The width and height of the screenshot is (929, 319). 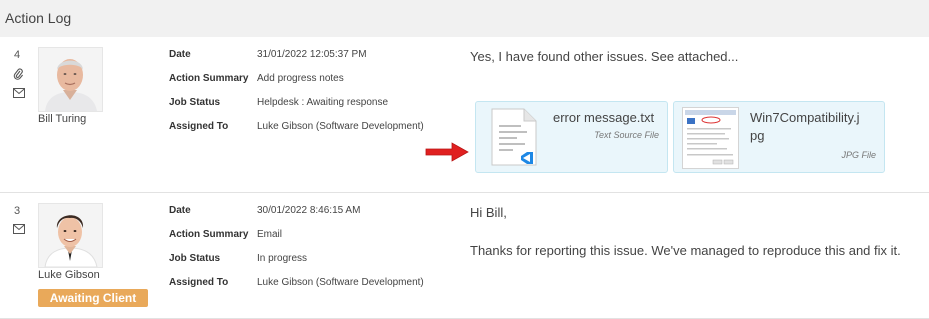 What do you see at coordinates (805, 117) in the screenshot?
I see `attachment-name-line: Win7Compatibility.j` at bounding box center [805, 117].